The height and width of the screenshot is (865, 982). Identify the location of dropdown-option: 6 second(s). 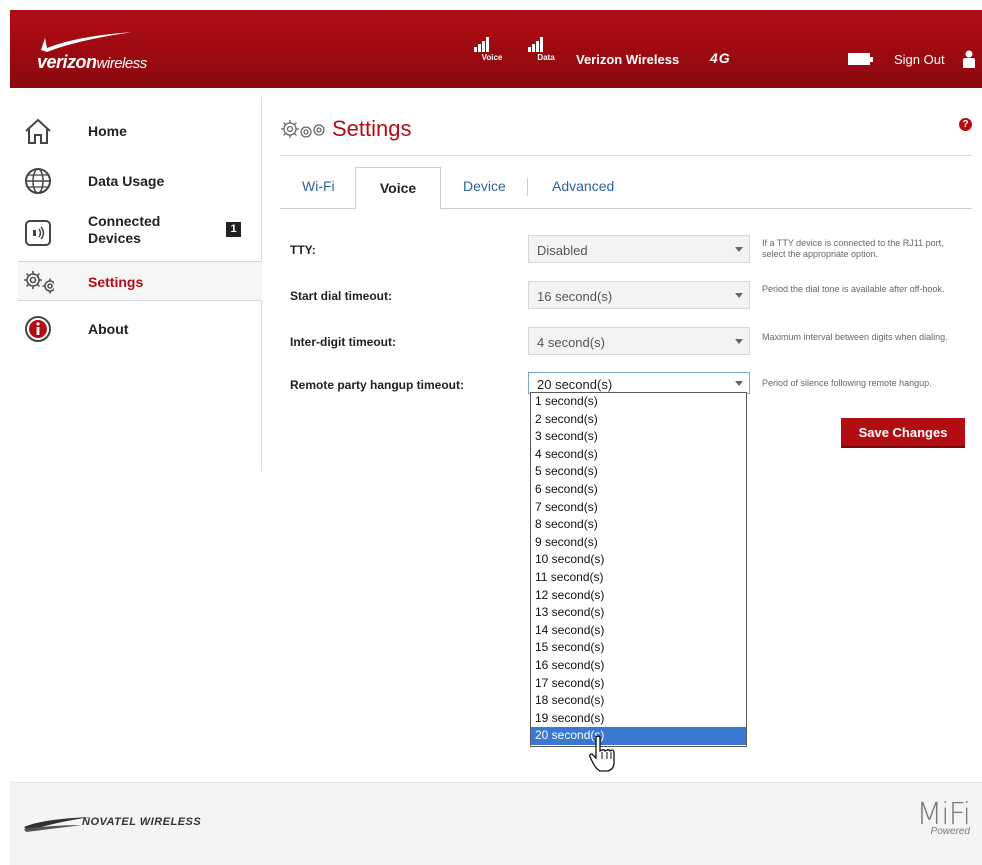
(638, 490).